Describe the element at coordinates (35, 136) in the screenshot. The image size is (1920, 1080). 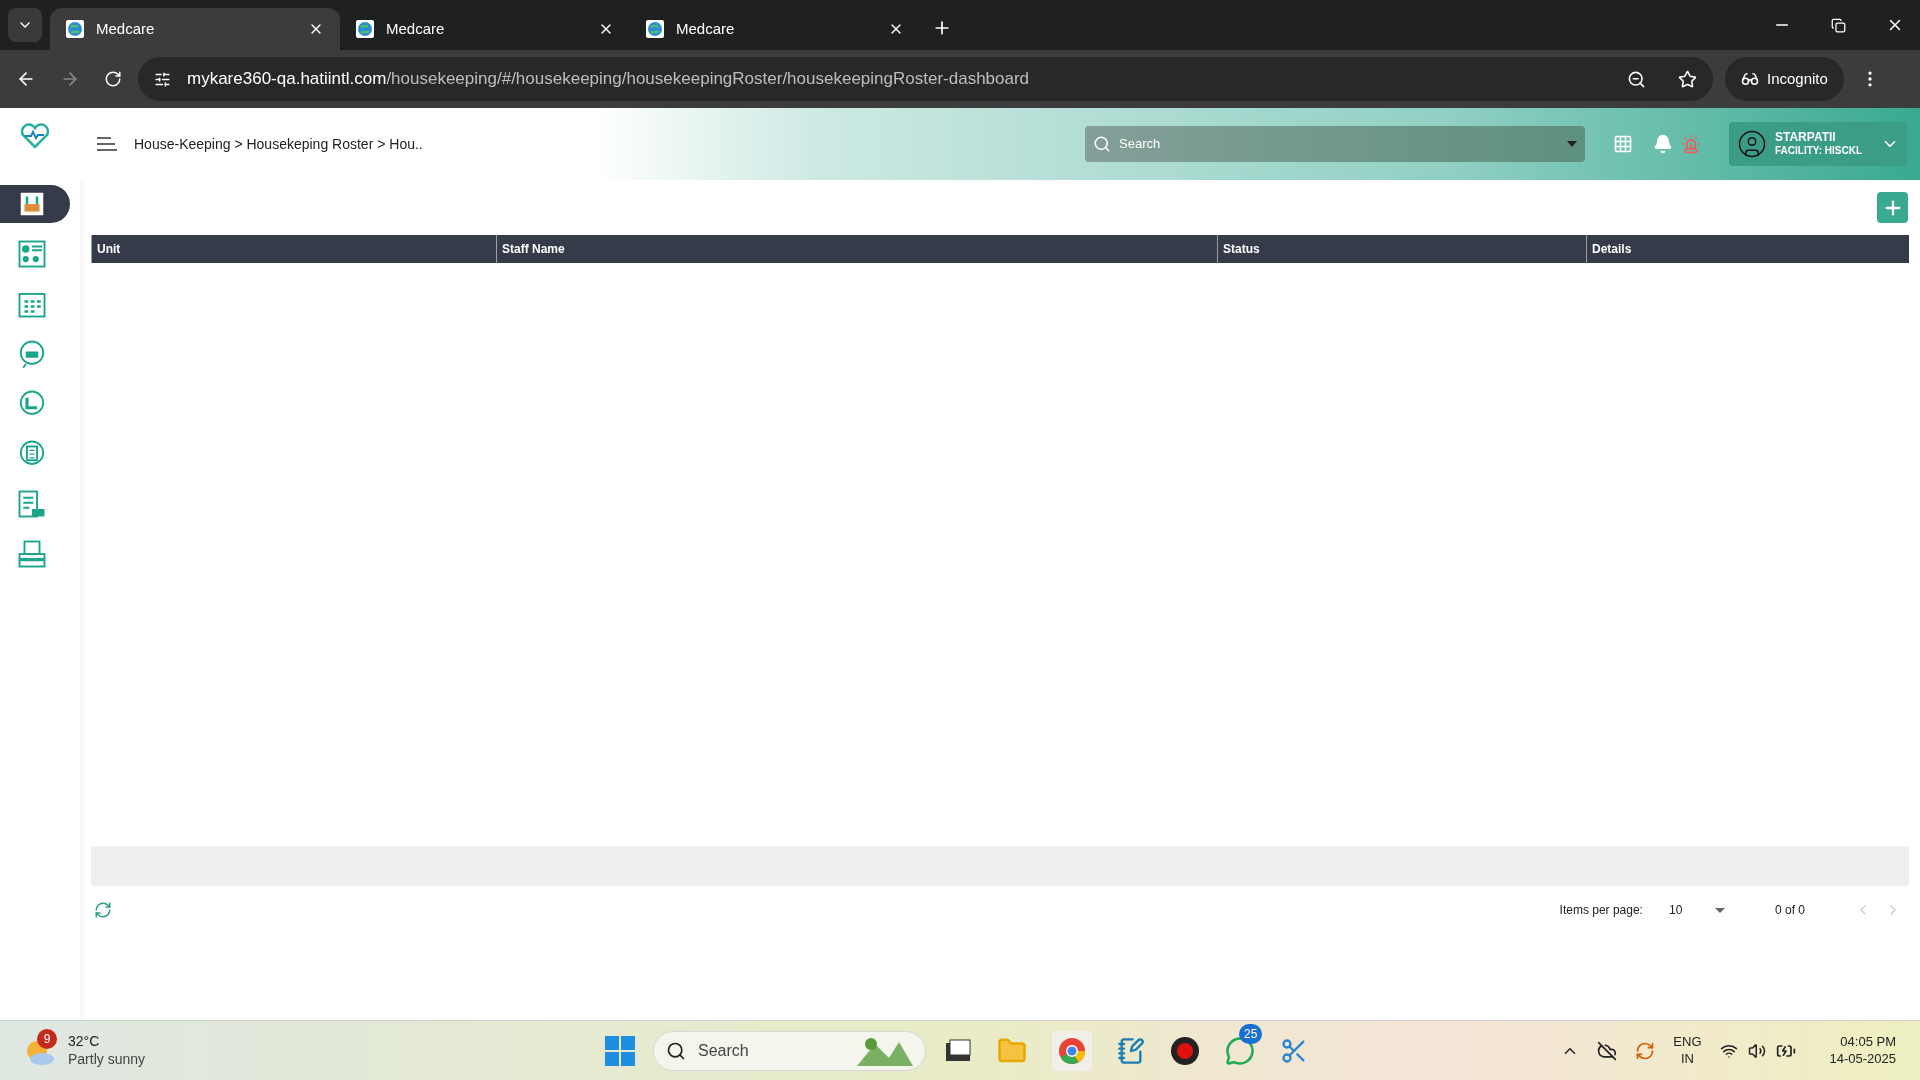
I see `heart-logo-icon` at that location.